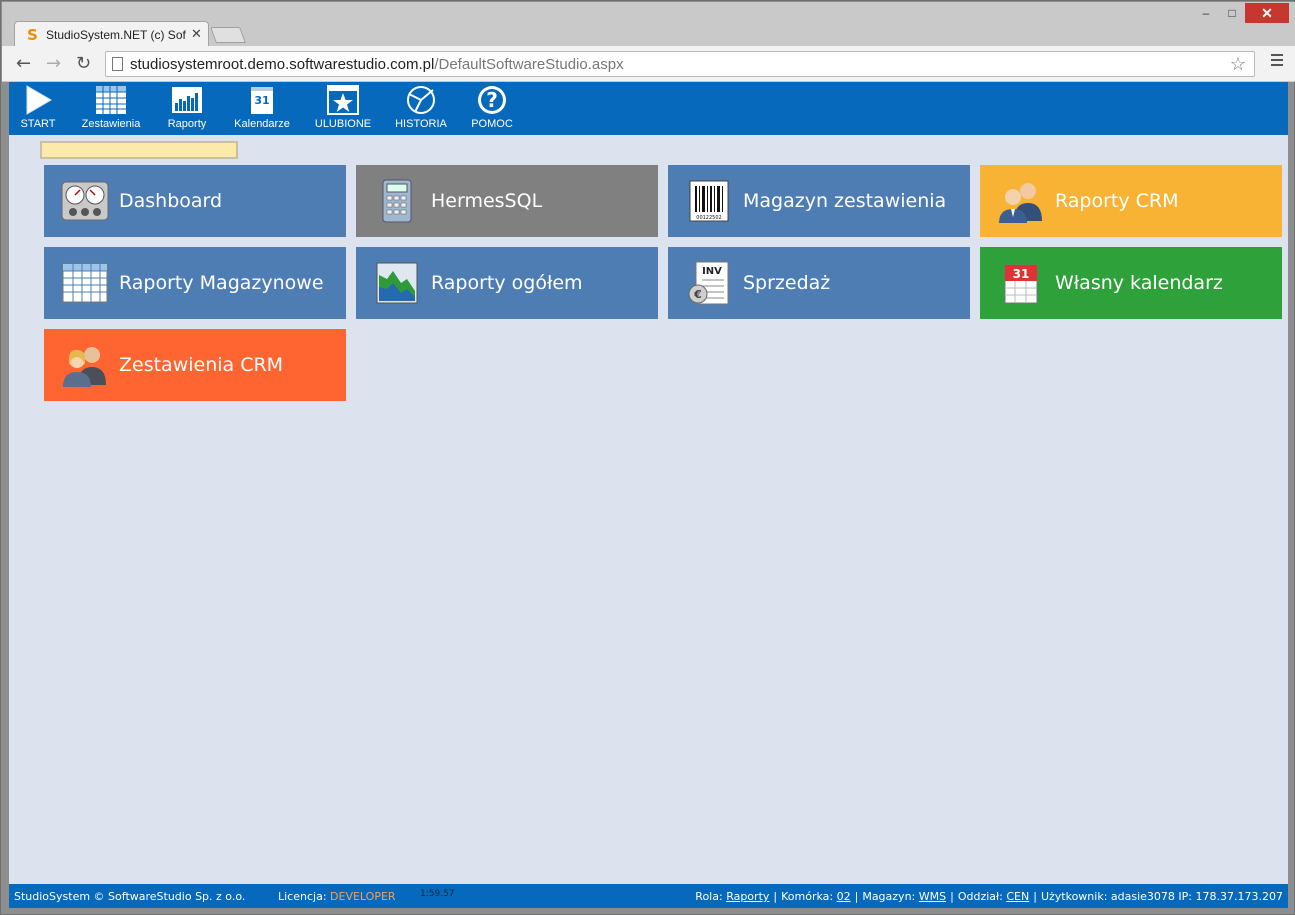 This screenshot has height=915, width=1295. Describe the element at coordinates (421, 100) in the screenshot. I see `history-icon` at that location.